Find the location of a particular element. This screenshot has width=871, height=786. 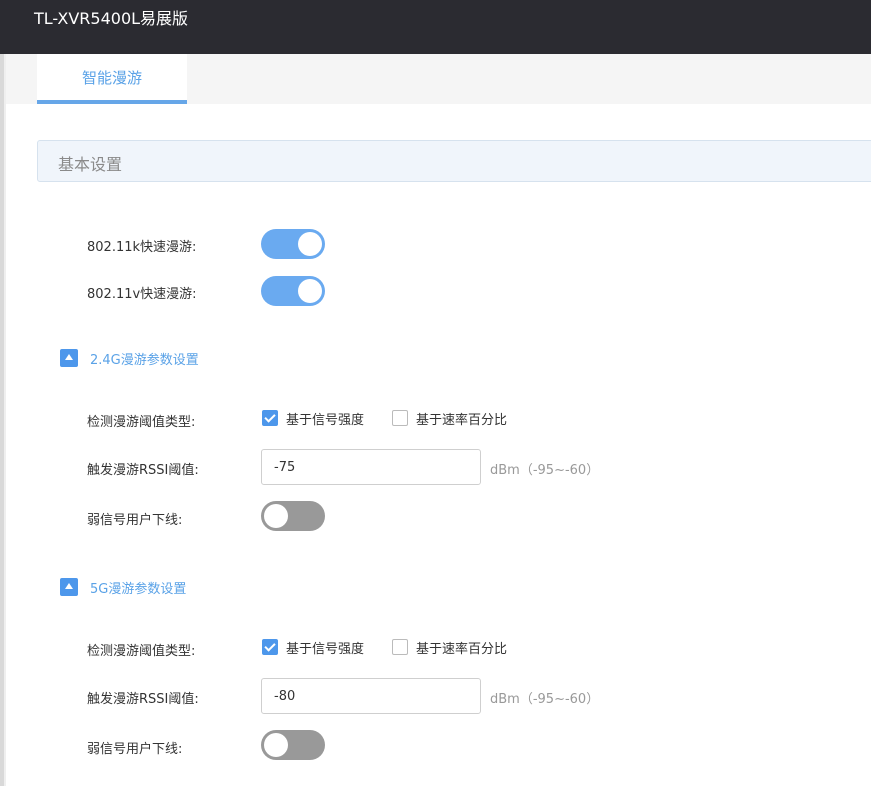

rssi-input-5g is located at coordinates (371, 696).